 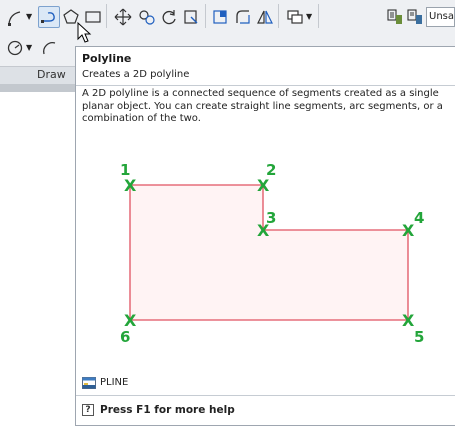 I want to click on match-properties-icon, so click(x=395, y=17).